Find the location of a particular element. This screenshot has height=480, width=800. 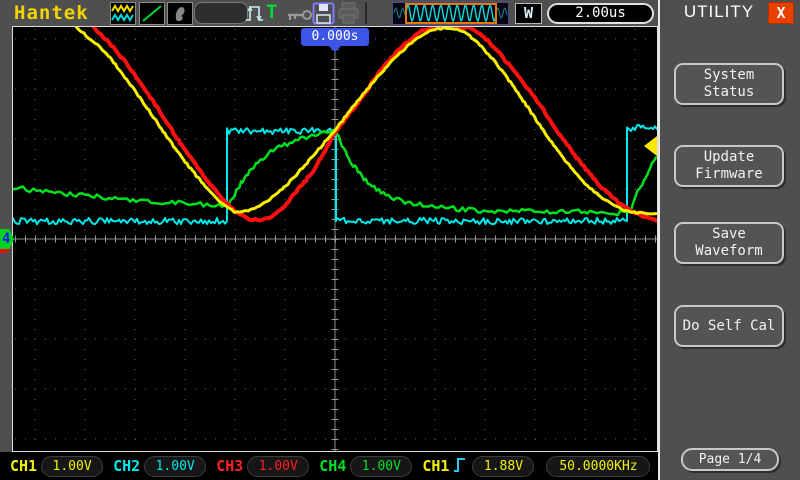

page-button: Page 1/4 is located at coordinates (730, 459).